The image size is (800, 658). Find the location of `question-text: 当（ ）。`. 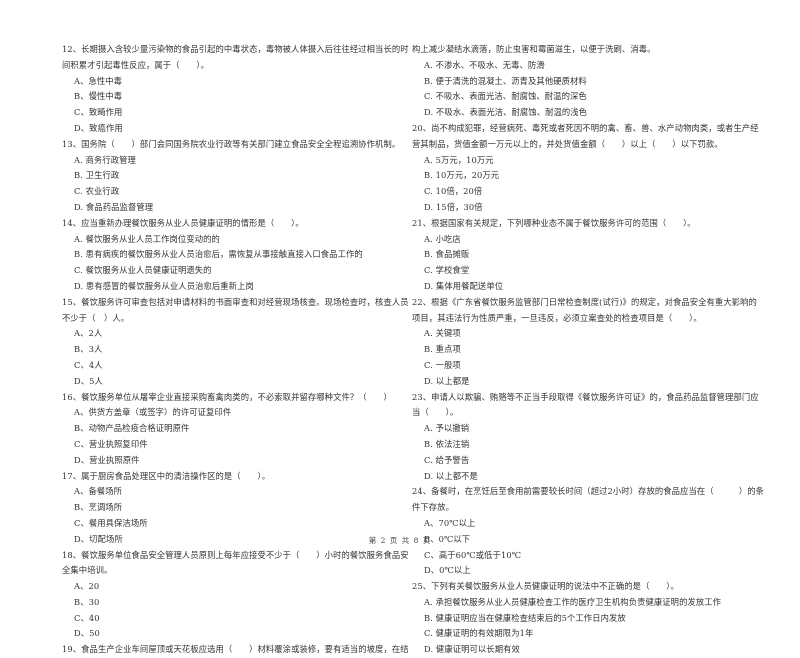

question-text: 当（ ）。 is located at coordinates (435, 412).